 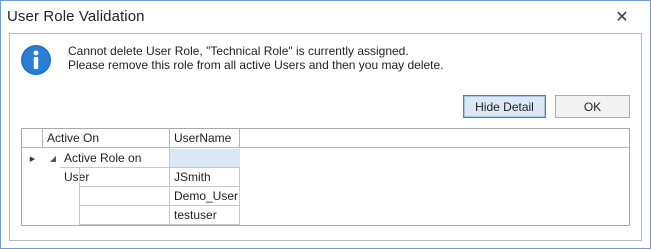 What do you see at coordinates (205, 158) in the screenshot?
I see `group-row-username` at bounding box center [205, 158].